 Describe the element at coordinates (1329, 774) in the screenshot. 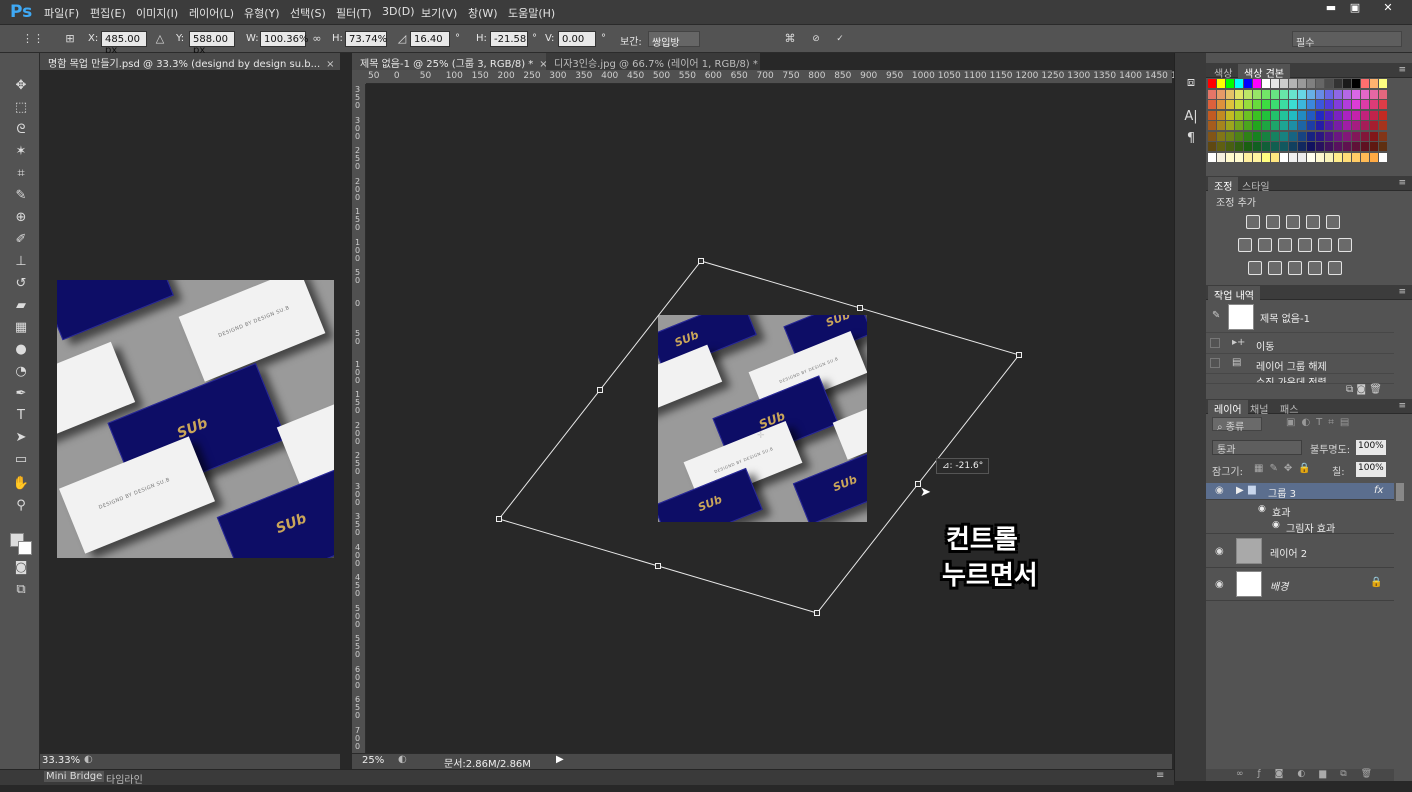

I see `new-group-icon: ▆` at that location.